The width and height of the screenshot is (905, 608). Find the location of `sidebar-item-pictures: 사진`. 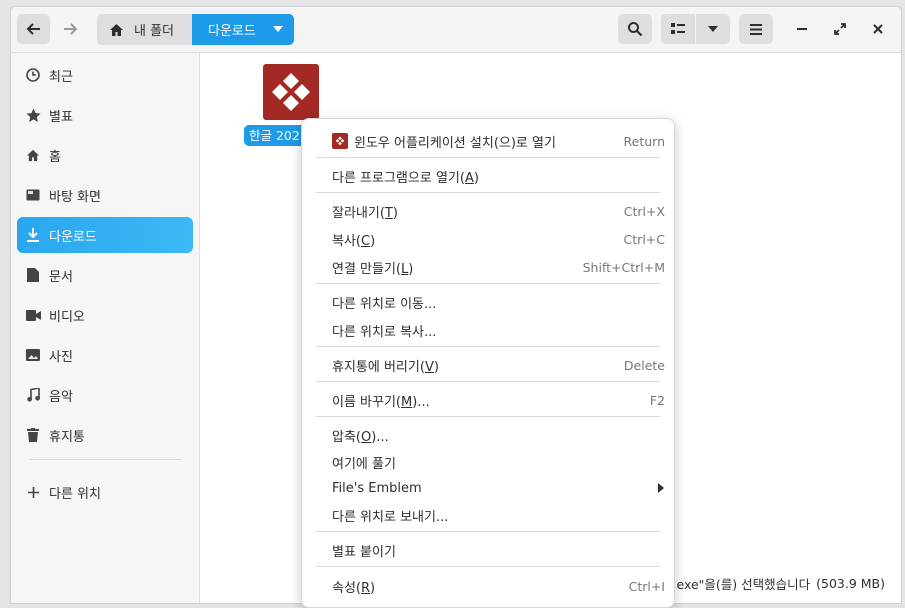

sidebar-item-pictures: 사진 is located at coordinates (105, 355).